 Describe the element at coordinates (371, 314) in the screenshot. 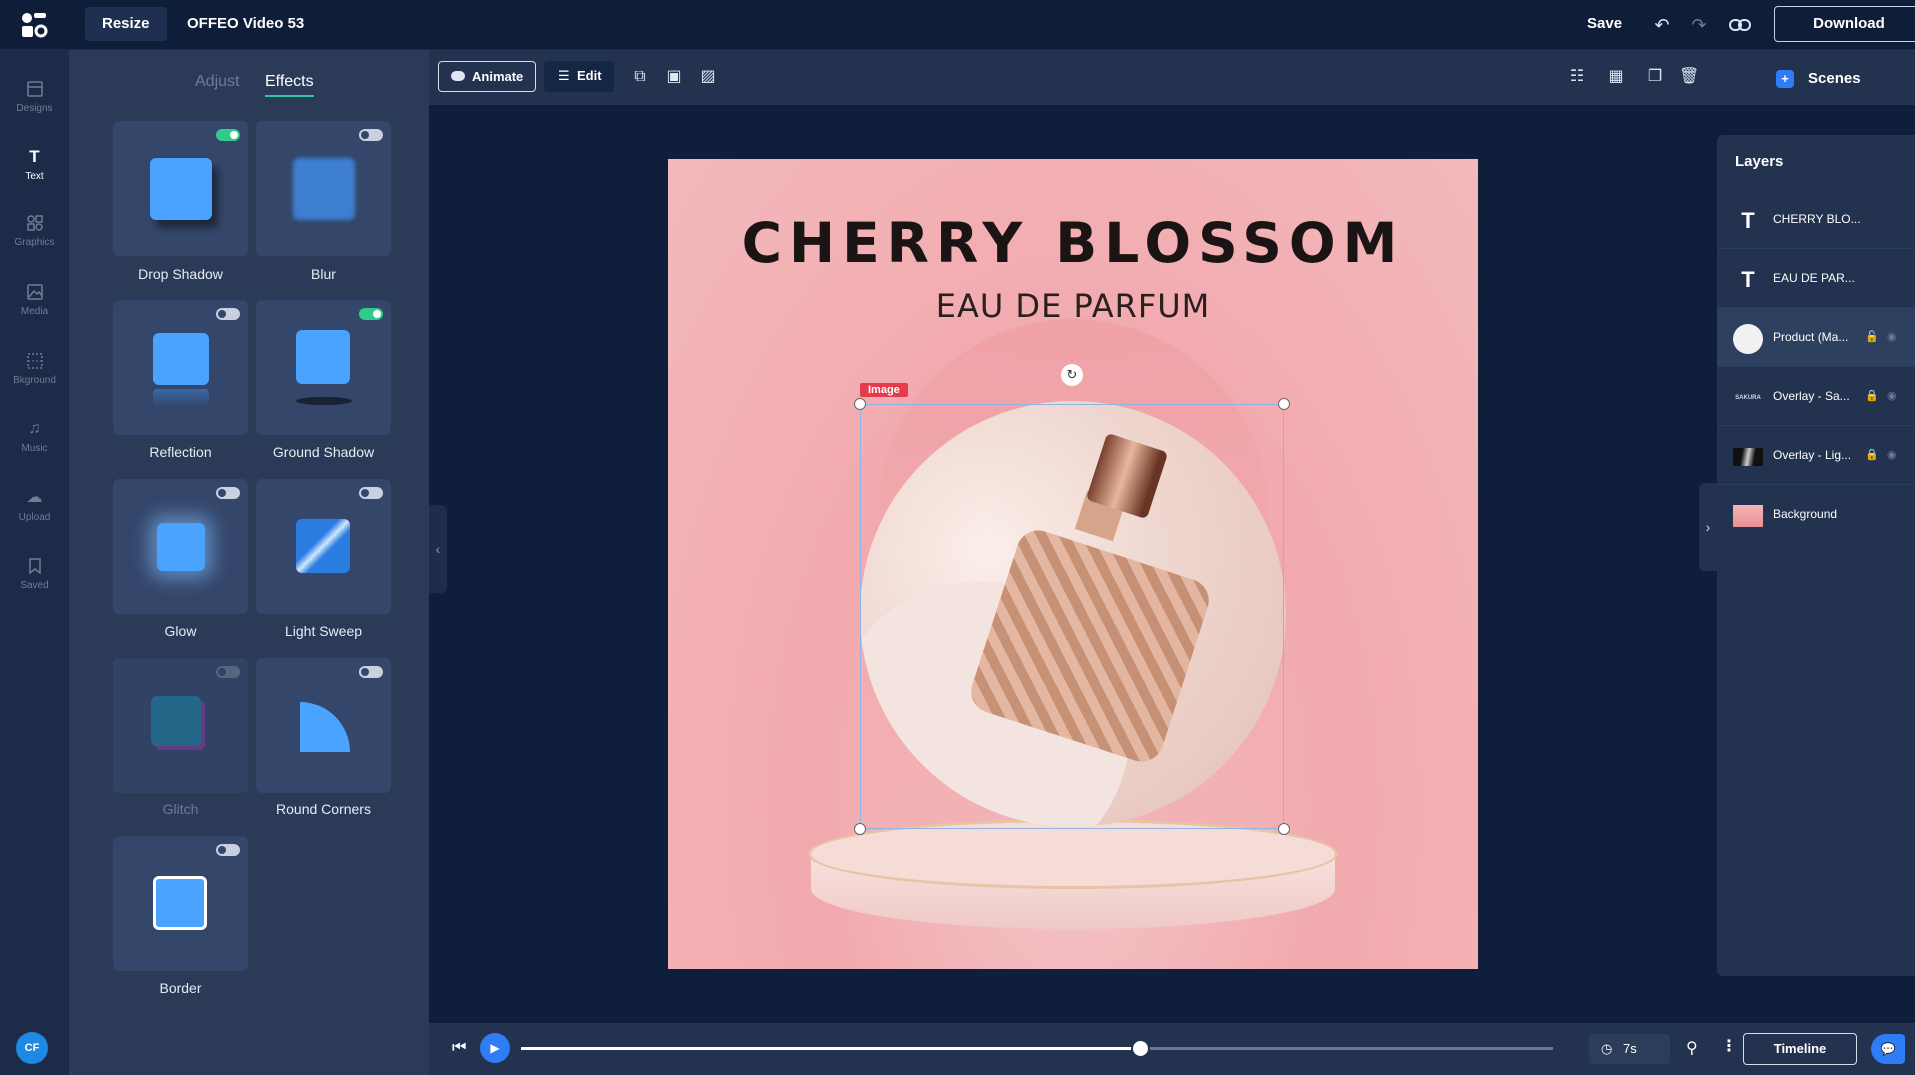

I see `ground-shadow-toggle` at that location.